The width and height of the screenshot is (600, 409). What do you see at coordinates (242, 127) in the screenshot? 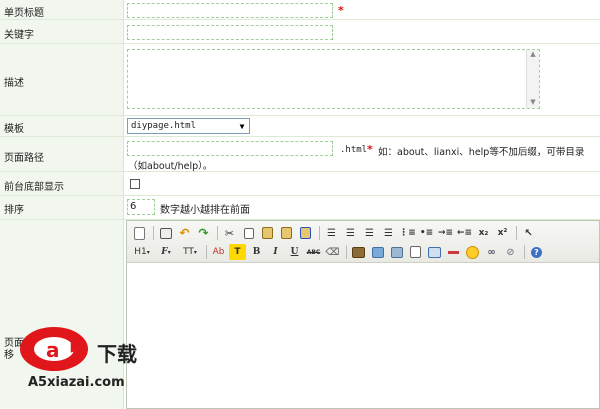
I see `dropdown-arrow-icon: ▼` at bounding box center [242, 127].